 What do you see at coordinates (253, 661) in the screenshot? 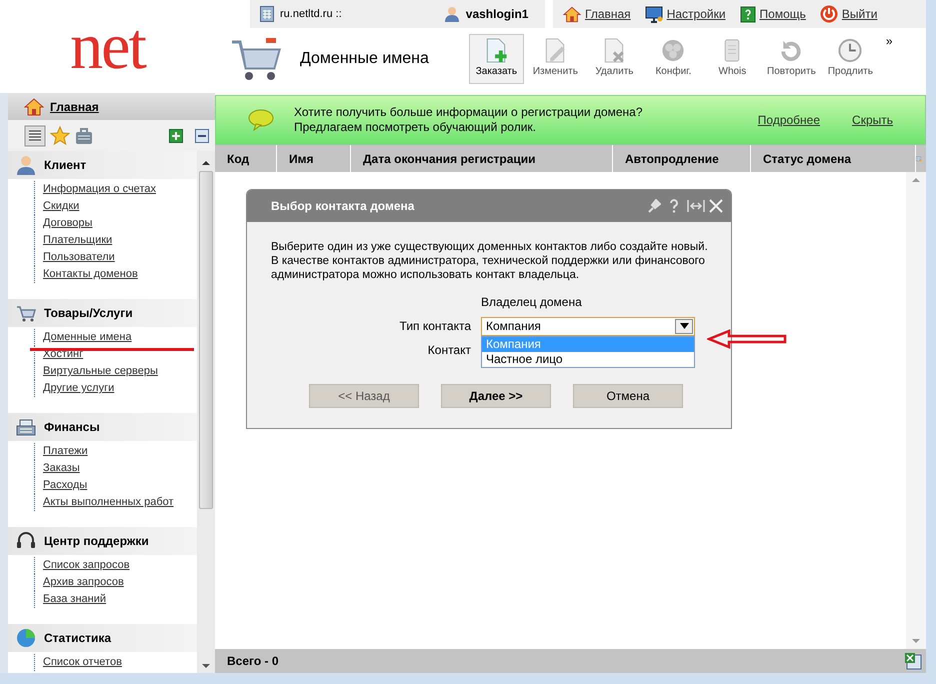
I see `total-count: Всего - 0` at bounding box center [253, 661].